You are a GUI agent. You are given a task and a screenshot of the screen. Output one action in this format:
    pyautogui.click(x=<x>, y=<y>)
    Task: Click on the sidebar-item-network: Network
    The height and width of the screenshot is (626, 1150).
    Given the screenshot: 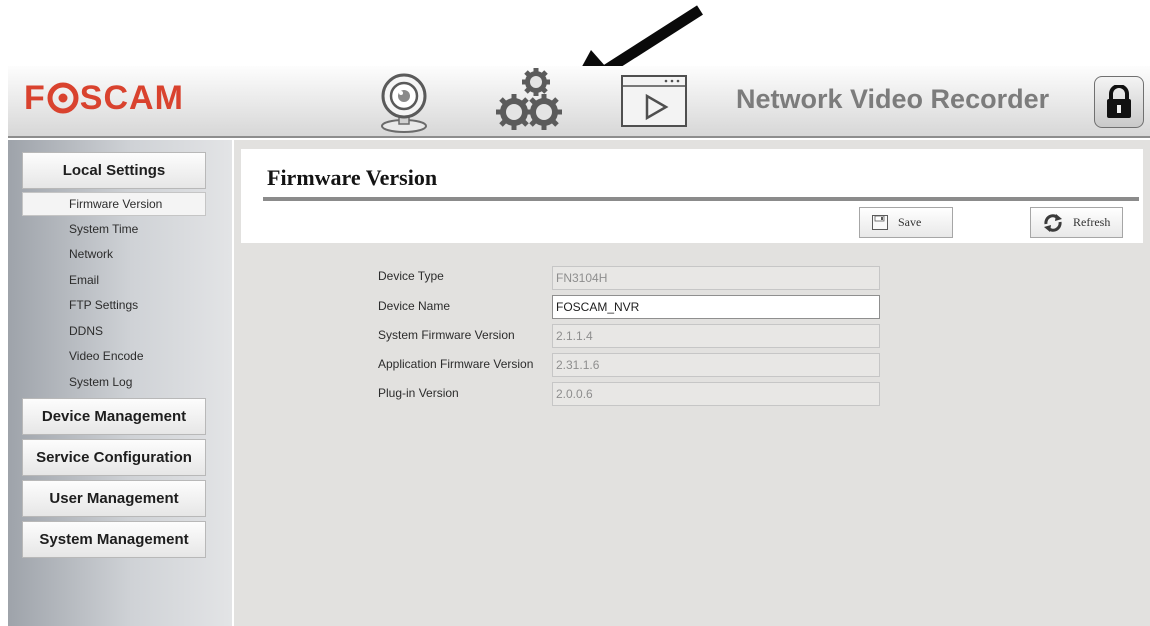 What is the action you would take?
    pyautogui.click(x=114, y=255)
    